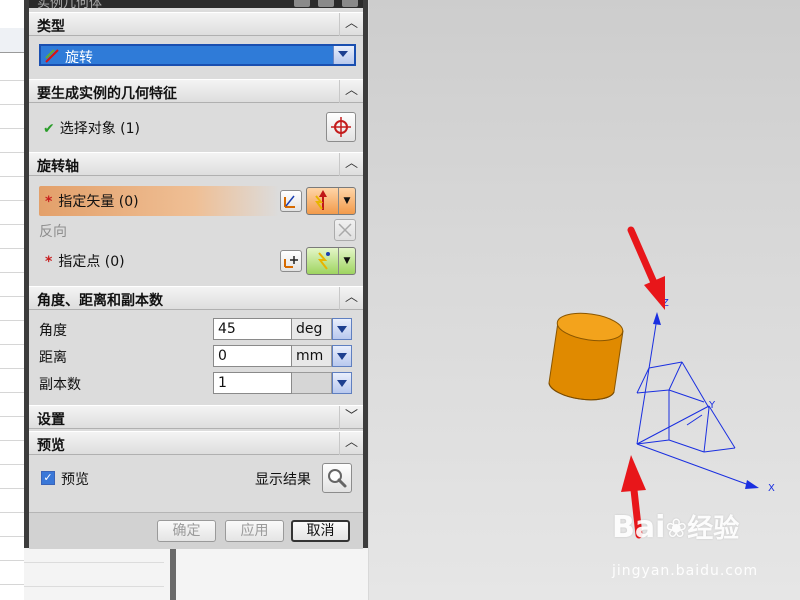  Describe the element at coordinates (75, 480) in the screenshot. I see `preview-checkbox-label: 预览` at that location.